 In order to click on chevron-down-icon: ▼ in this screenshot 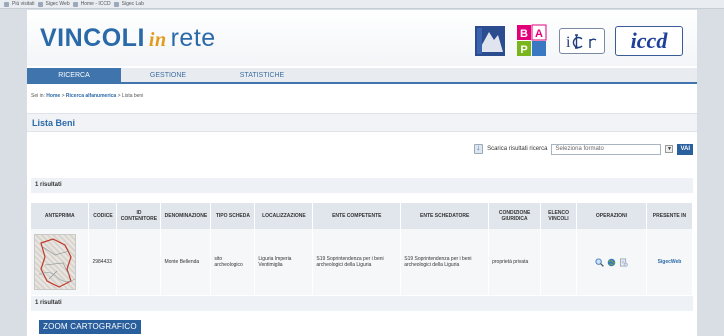, I will do `click(669, 149)`.